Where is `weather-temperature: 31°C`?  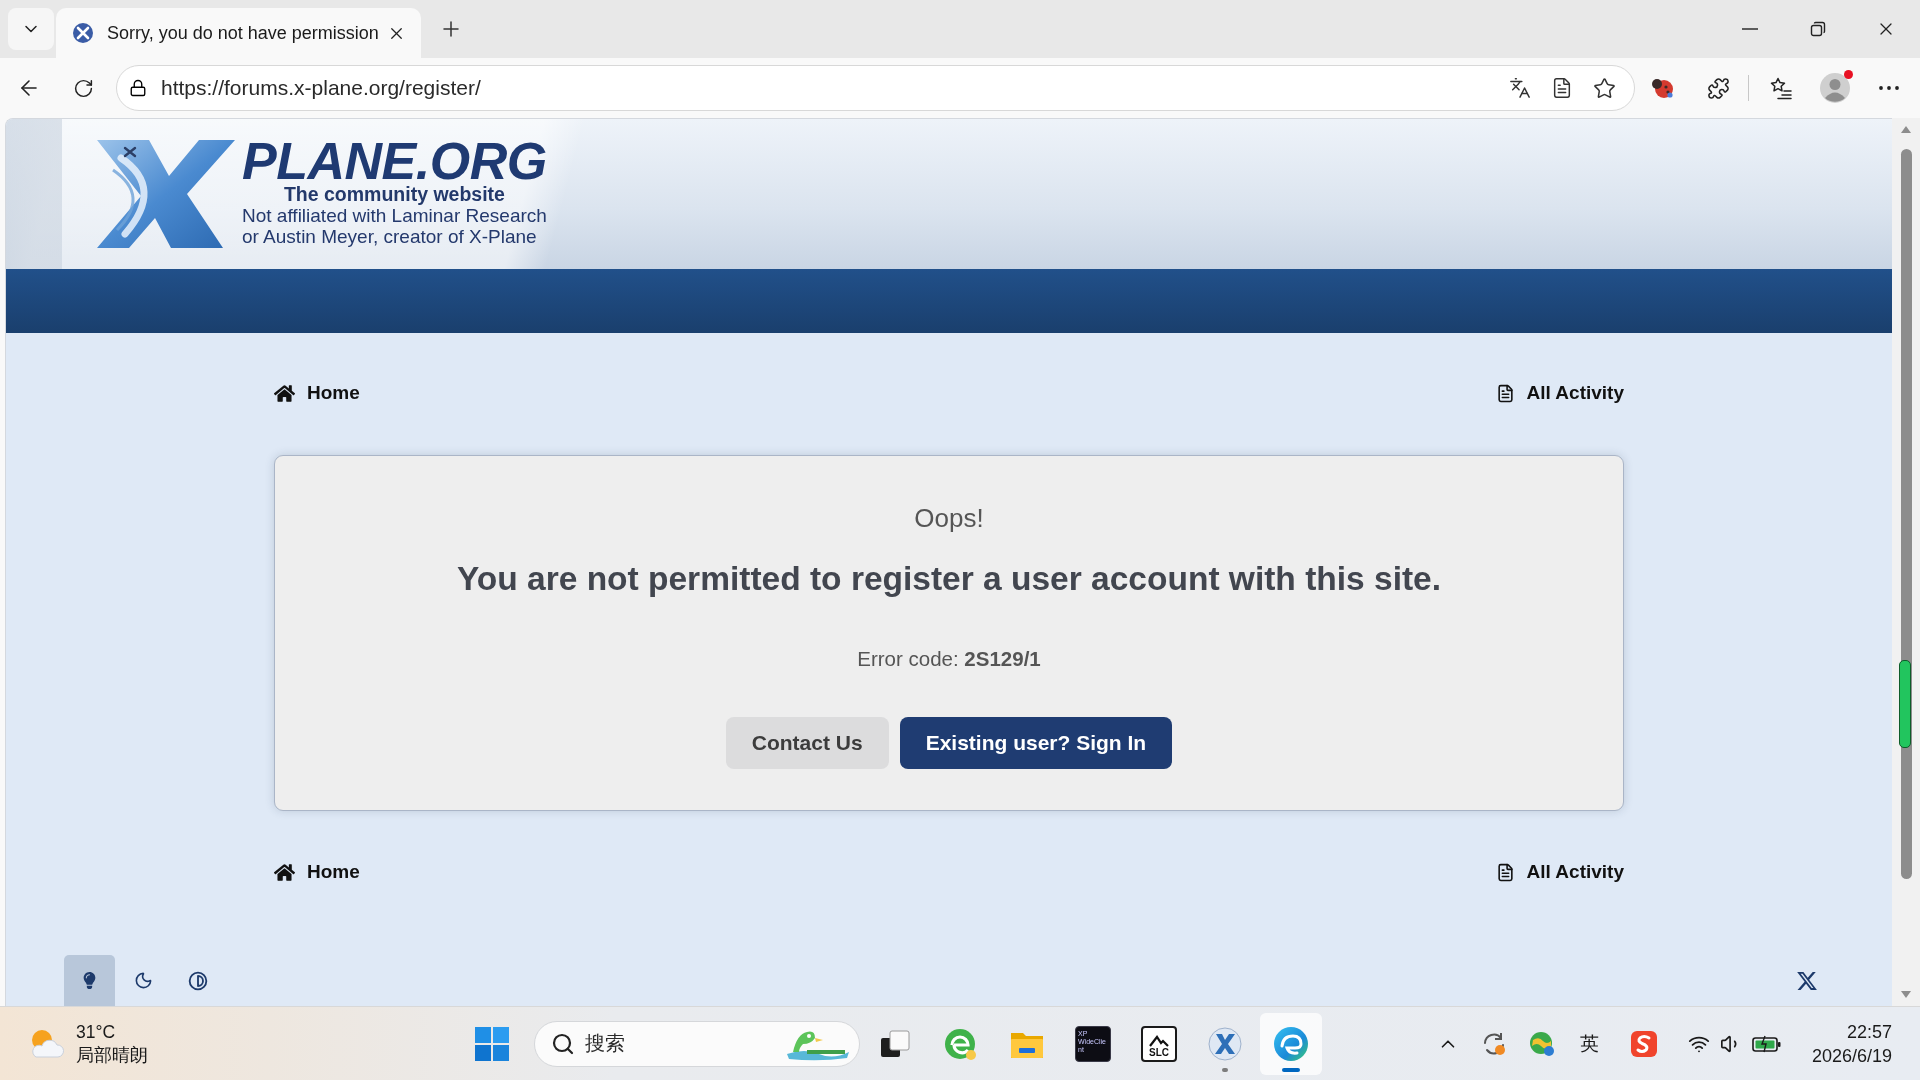 weather-temperature: 31°C is located at coordinates (96, 1032).